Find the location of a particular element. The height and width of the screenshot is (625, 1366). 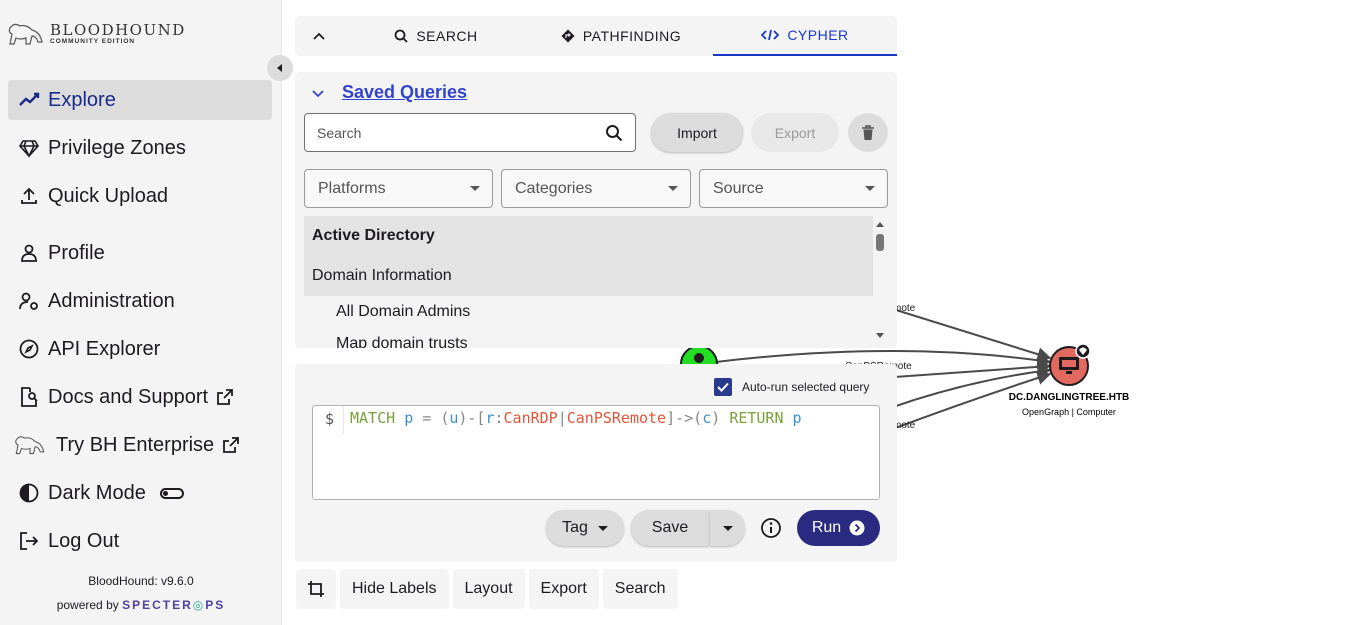

nav-docs-and-support: Docs and Support is located at coordinates (140, 397).